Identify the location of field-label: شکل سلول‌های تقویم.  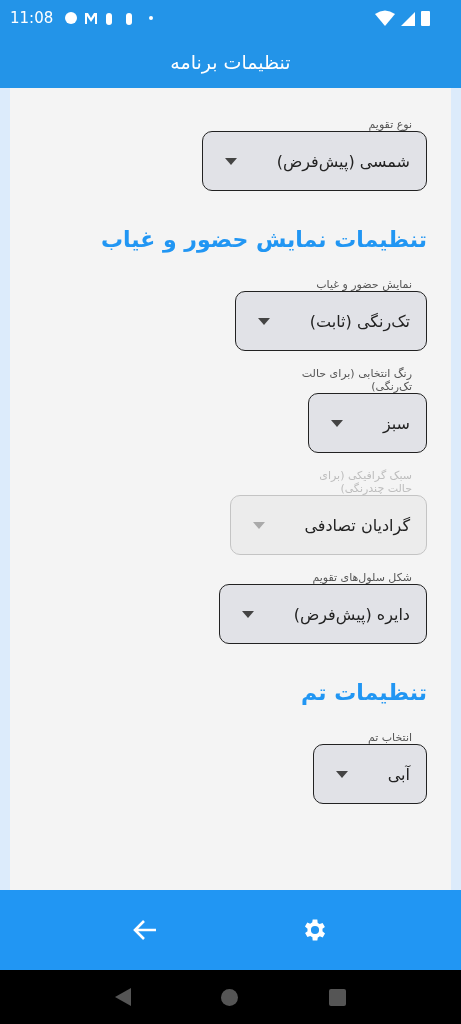
(362, 577).